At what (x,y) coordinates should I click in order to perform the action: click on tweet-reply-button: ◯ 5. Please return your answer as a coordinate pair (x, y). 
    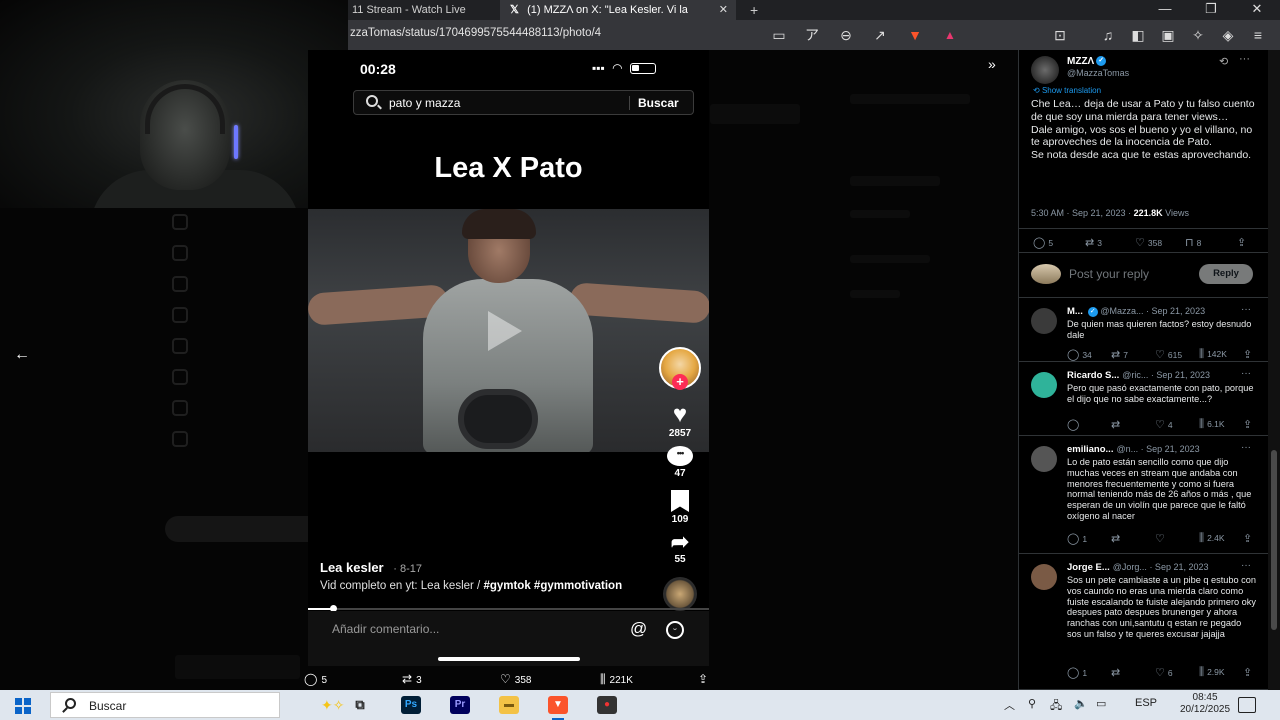
    Looking at the image, I should click on (1043, 242).